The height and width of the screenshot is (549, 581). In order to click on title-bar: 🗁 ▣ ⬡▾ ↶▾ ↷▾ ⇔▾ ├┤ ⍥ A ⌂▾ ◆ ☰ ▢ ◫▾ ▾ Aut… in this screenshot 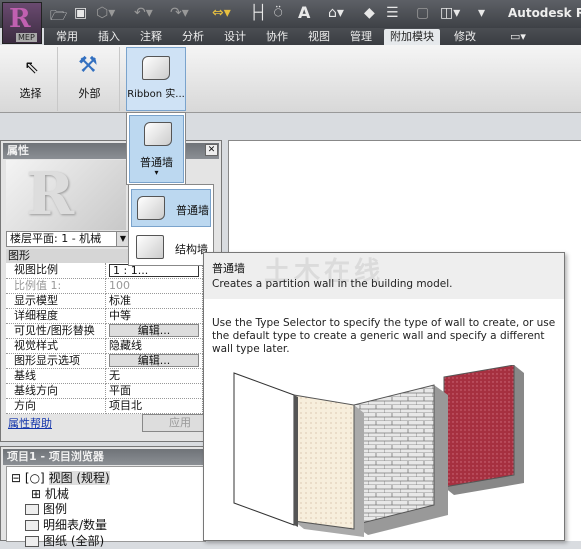, I will do `click(290, 14)`.